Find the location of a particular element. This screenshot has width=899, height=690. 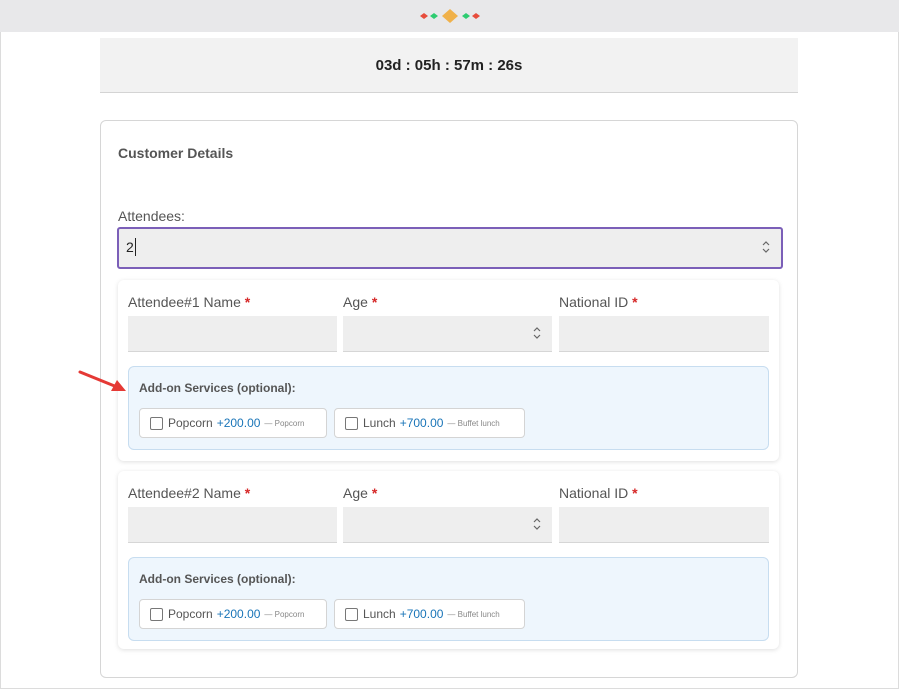

attendee-2-name-input is located at coordinates (232, 525).